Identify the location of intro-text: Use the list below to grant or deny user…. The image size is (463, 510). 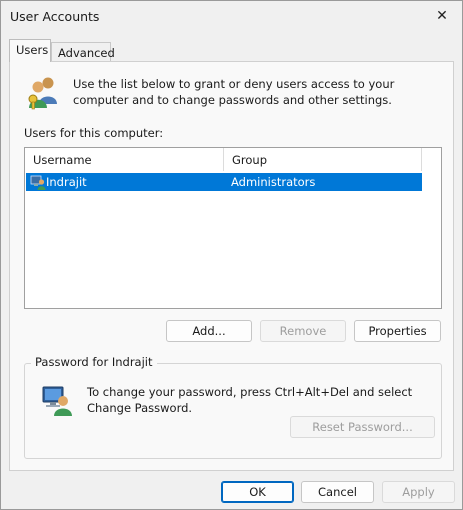
(234, 92).